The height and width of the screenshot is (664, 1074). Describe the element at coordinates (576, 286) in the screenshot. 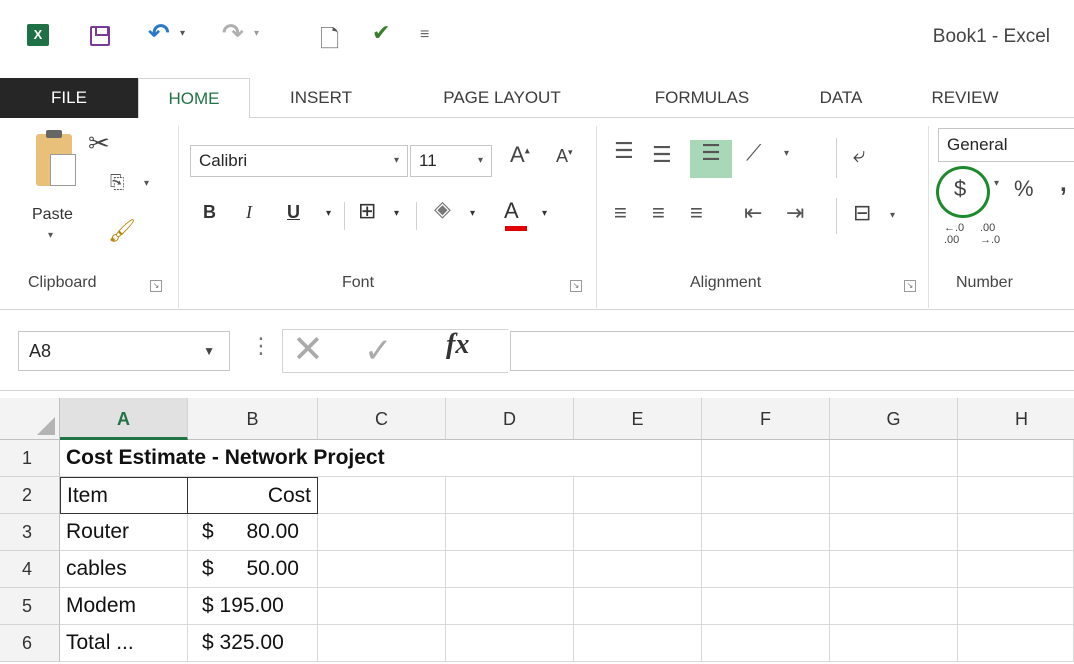

I see `font-launcher-icon: ↘` at that location.